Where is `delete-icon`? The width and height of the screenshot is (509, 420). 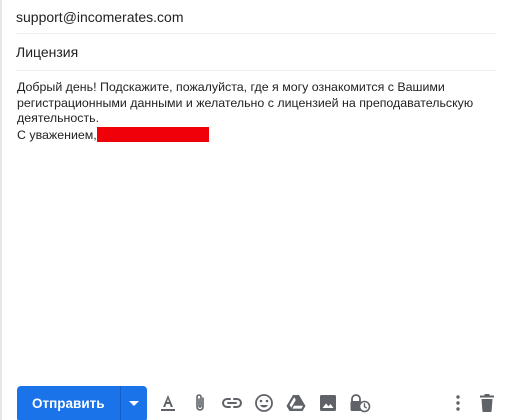 delete-icon is located at coordinates (487, 403).